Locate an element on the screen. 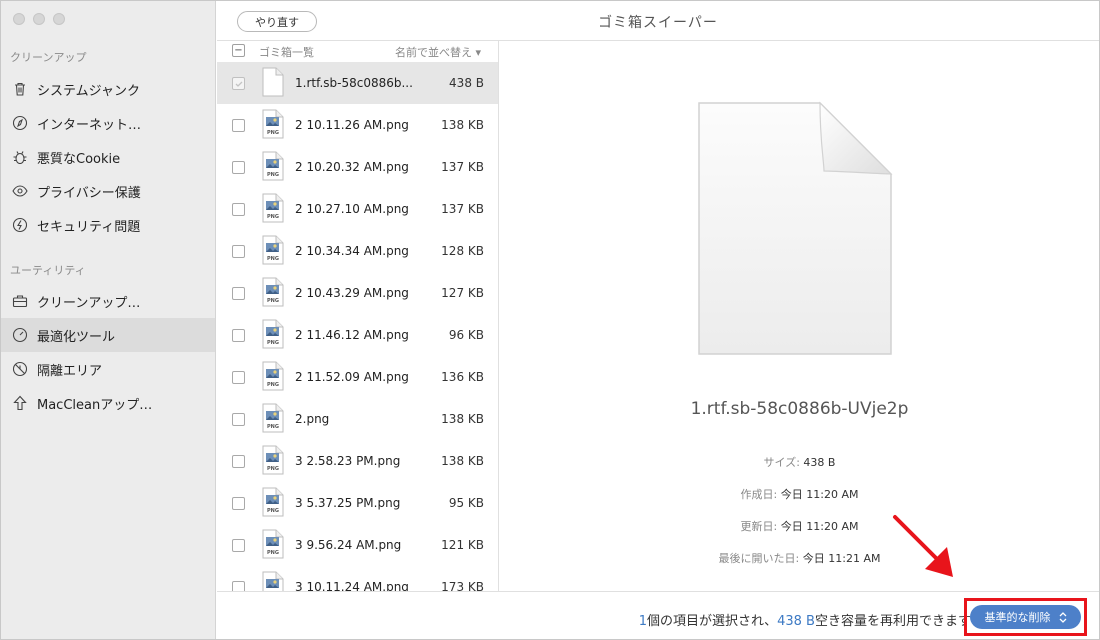  compass-icon is located at coordinates (20, 123).